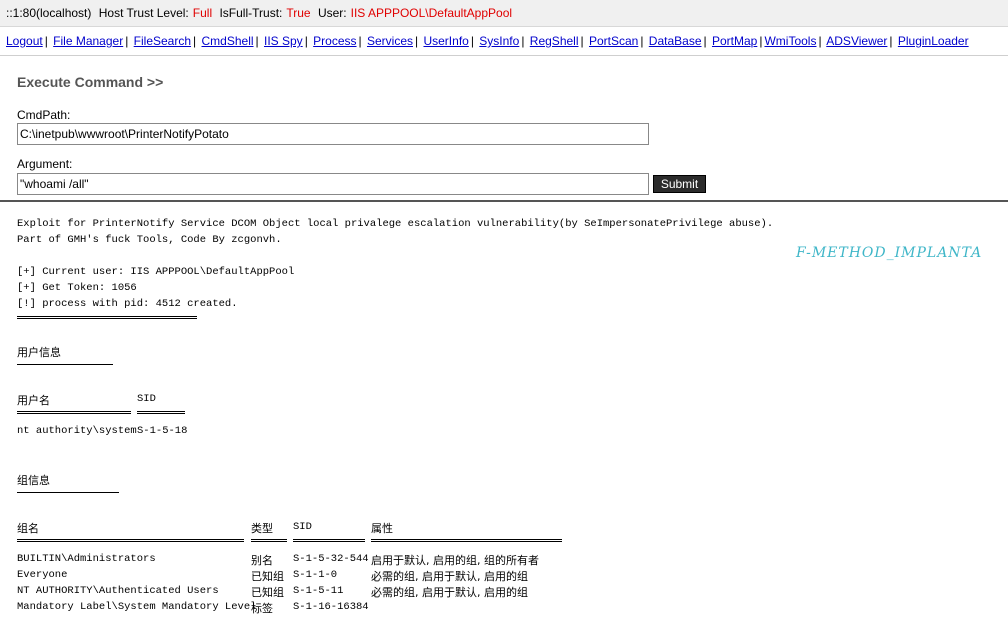 The height and width of the screenshot is (640, 1008). Describe the element at coordinates (33, 400) in the screenshot. I see `userinfo-col-user: 用户名` at that location.